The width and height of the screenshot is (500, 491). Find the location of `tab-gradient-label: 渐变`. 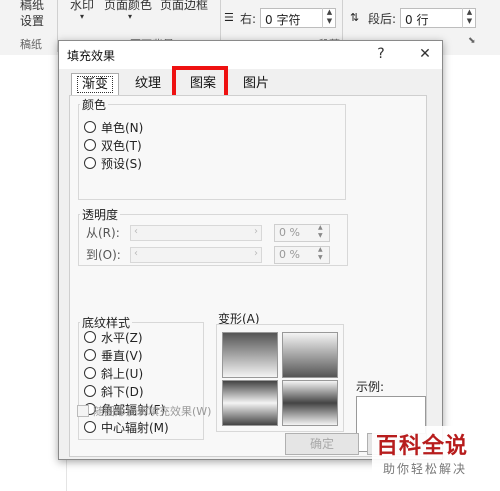

tab-gradient-label: 渐变 is located at coordinates (94, 84).